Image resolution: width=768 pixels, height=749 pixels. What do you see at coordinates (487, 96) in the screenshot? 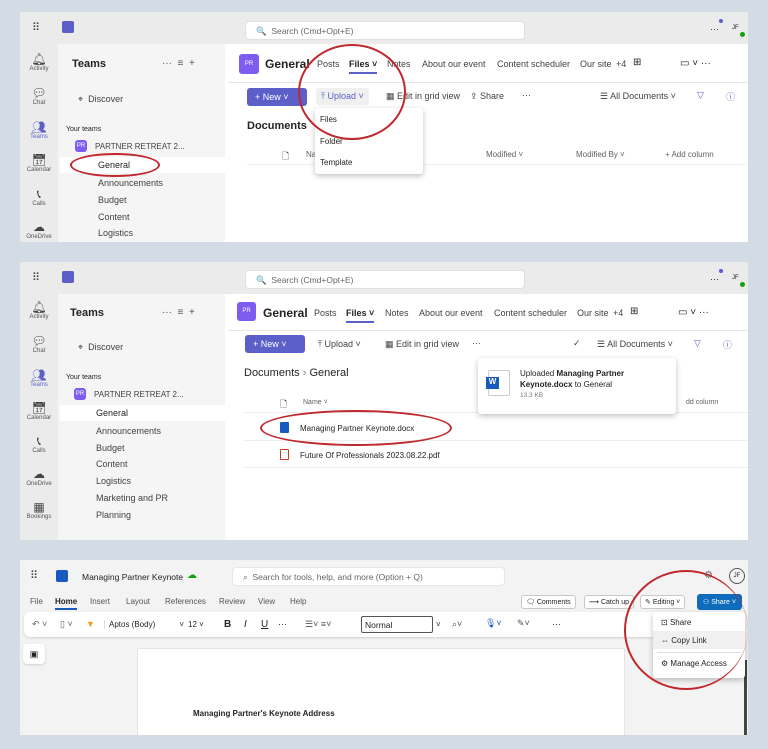
I see `share-button: ⇪ Share` at bounding box center [487, 96].